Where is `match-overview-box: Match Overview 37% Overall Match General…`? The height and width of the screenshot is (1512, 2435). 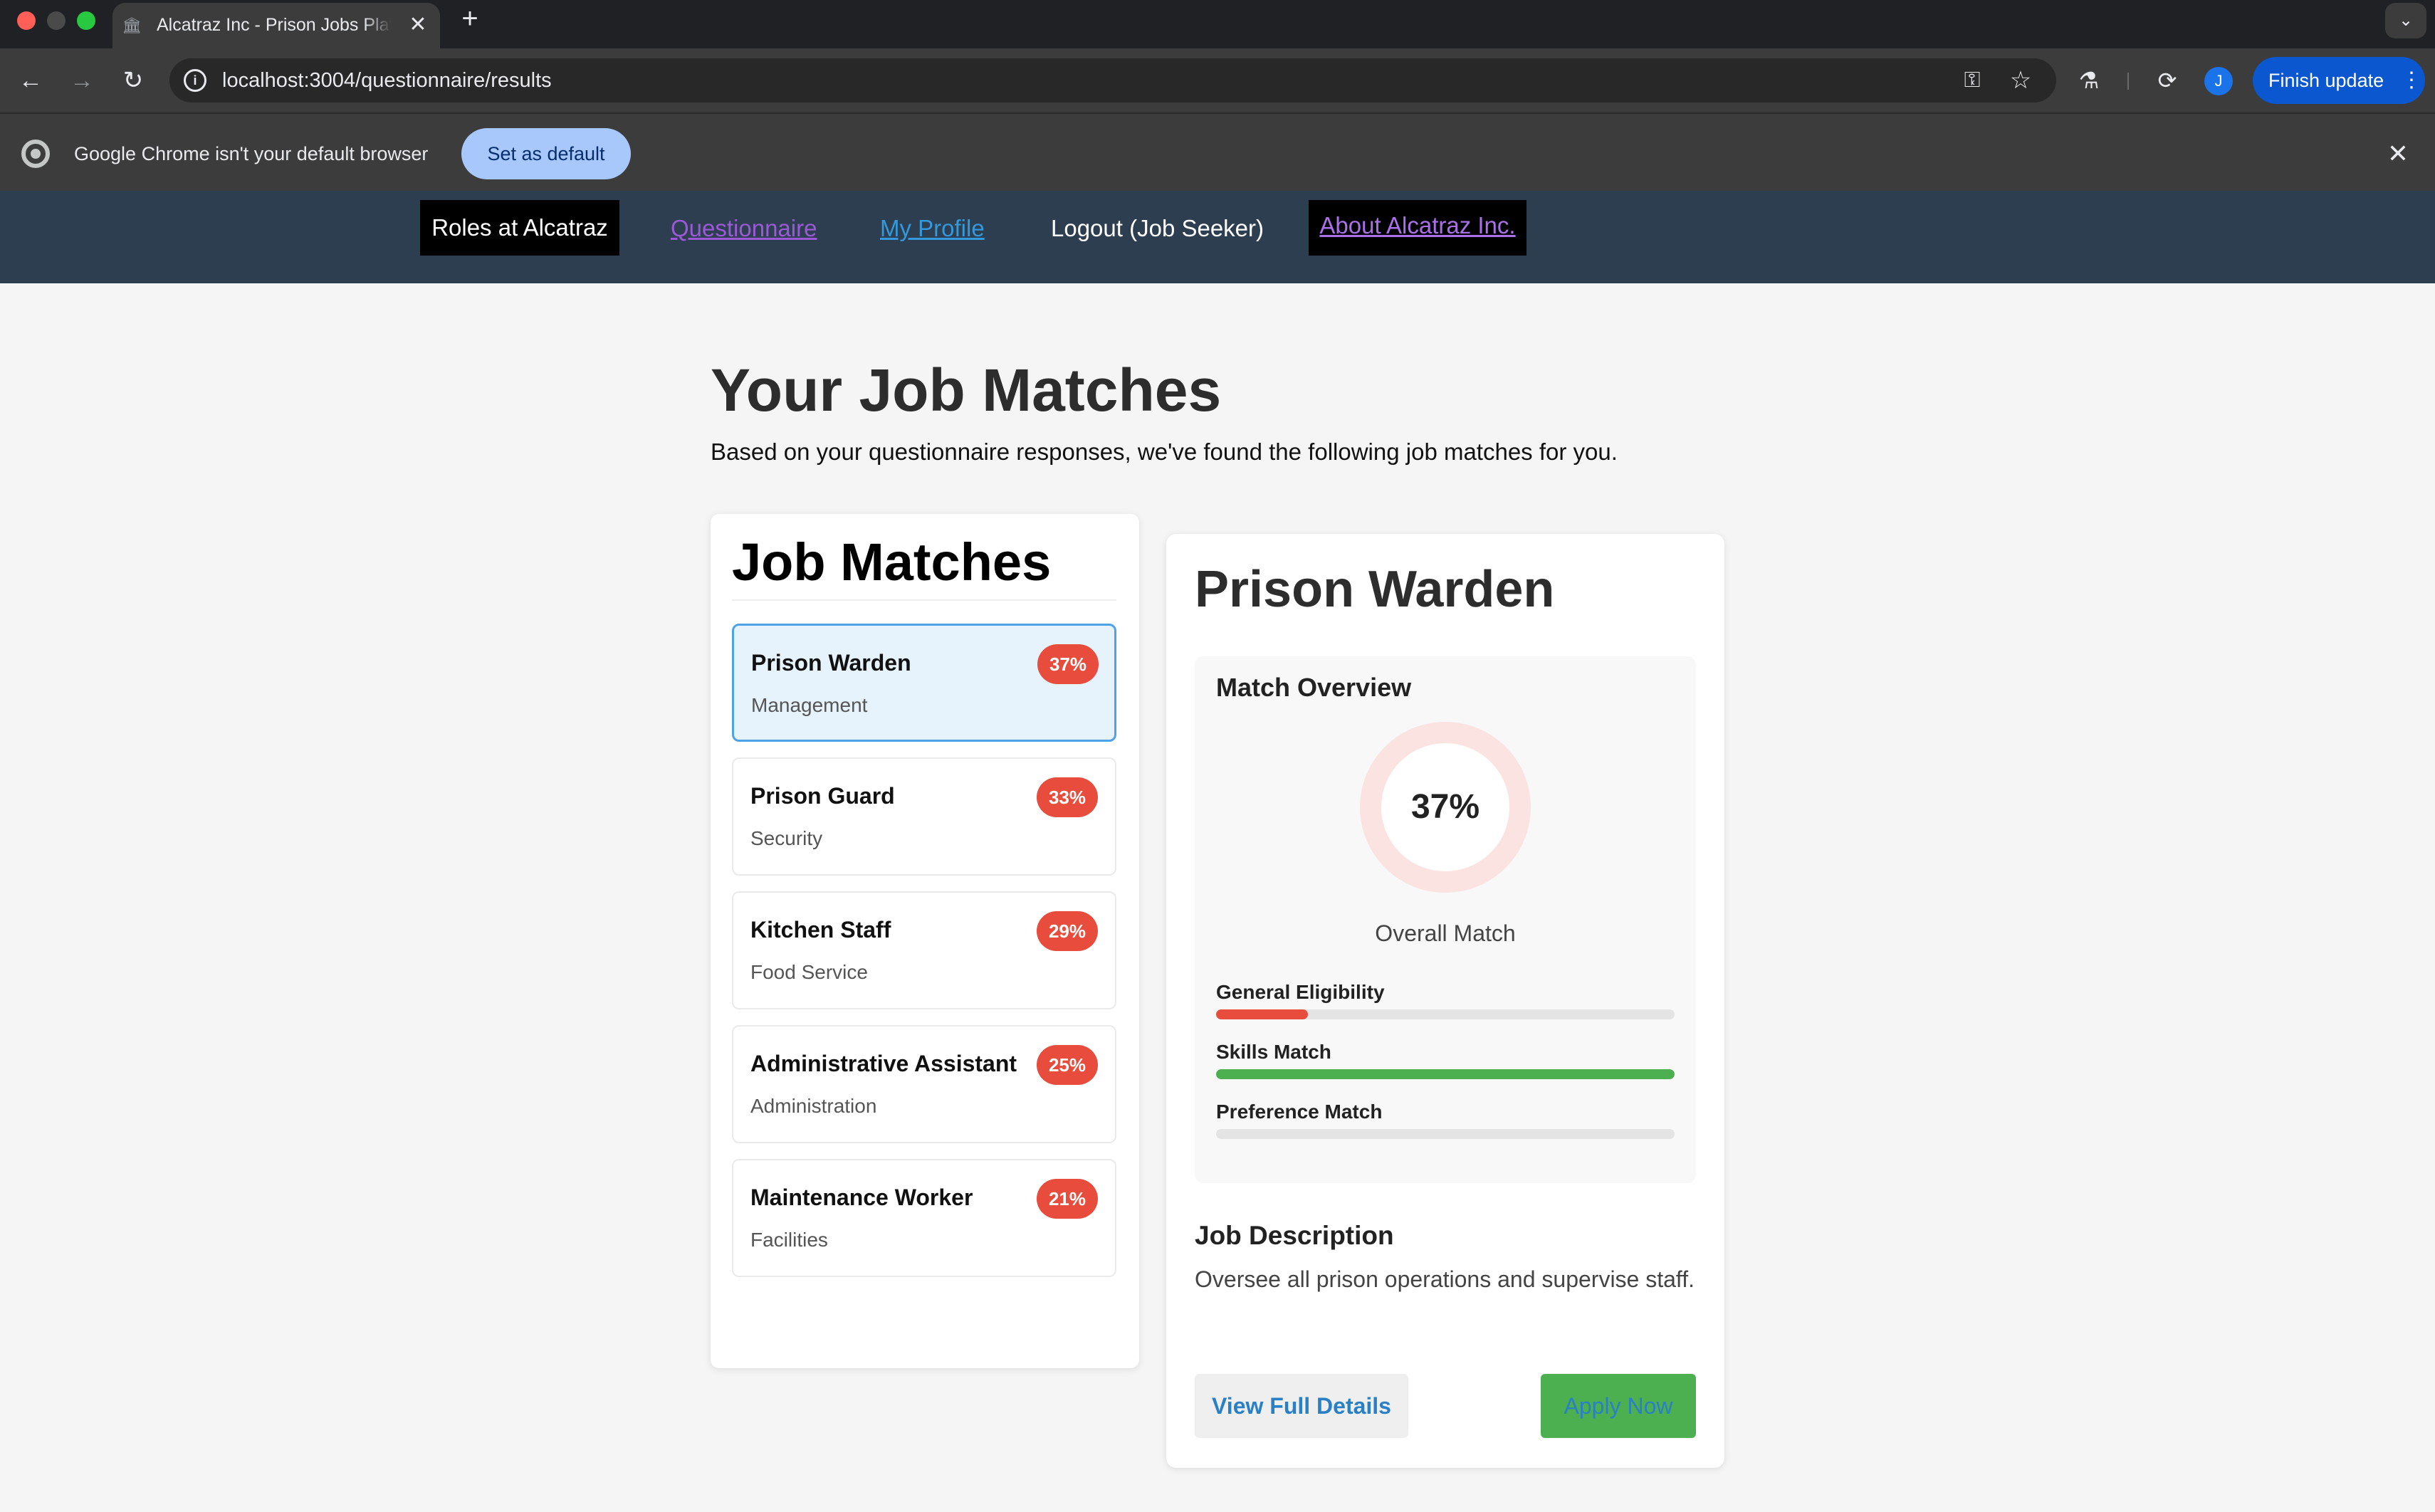 match-overview-box: Match Overview 37% Overall Match General… is located at coordinates (1445, 919).